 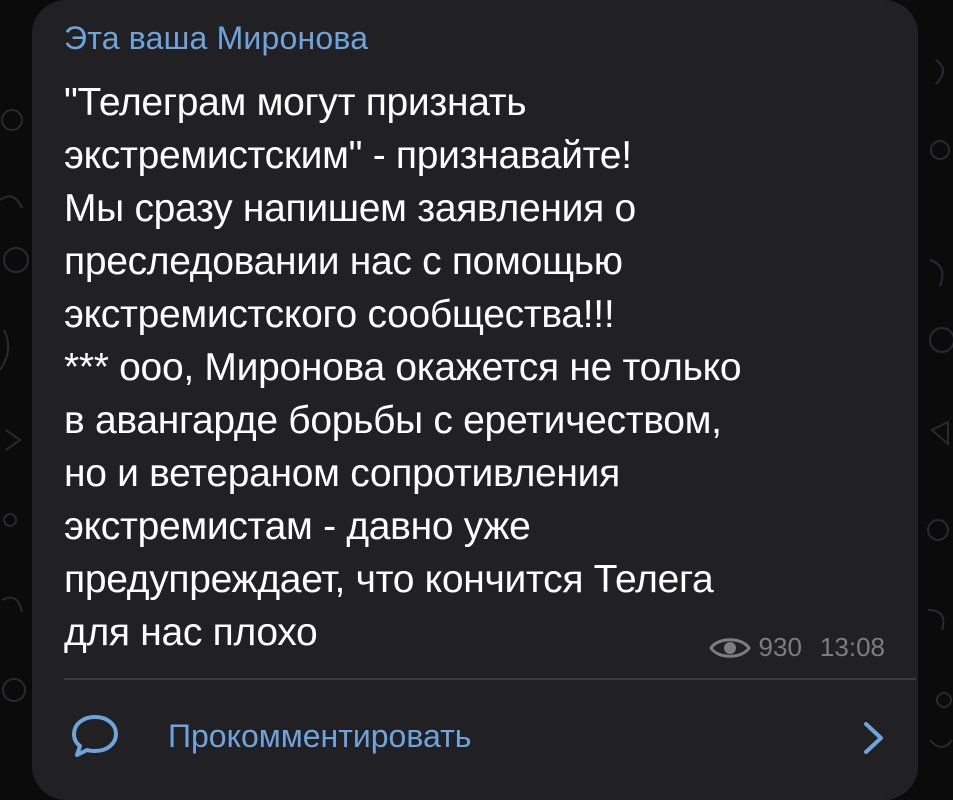 I want to click on message-time: 13:08, so click(x=852, y=647).